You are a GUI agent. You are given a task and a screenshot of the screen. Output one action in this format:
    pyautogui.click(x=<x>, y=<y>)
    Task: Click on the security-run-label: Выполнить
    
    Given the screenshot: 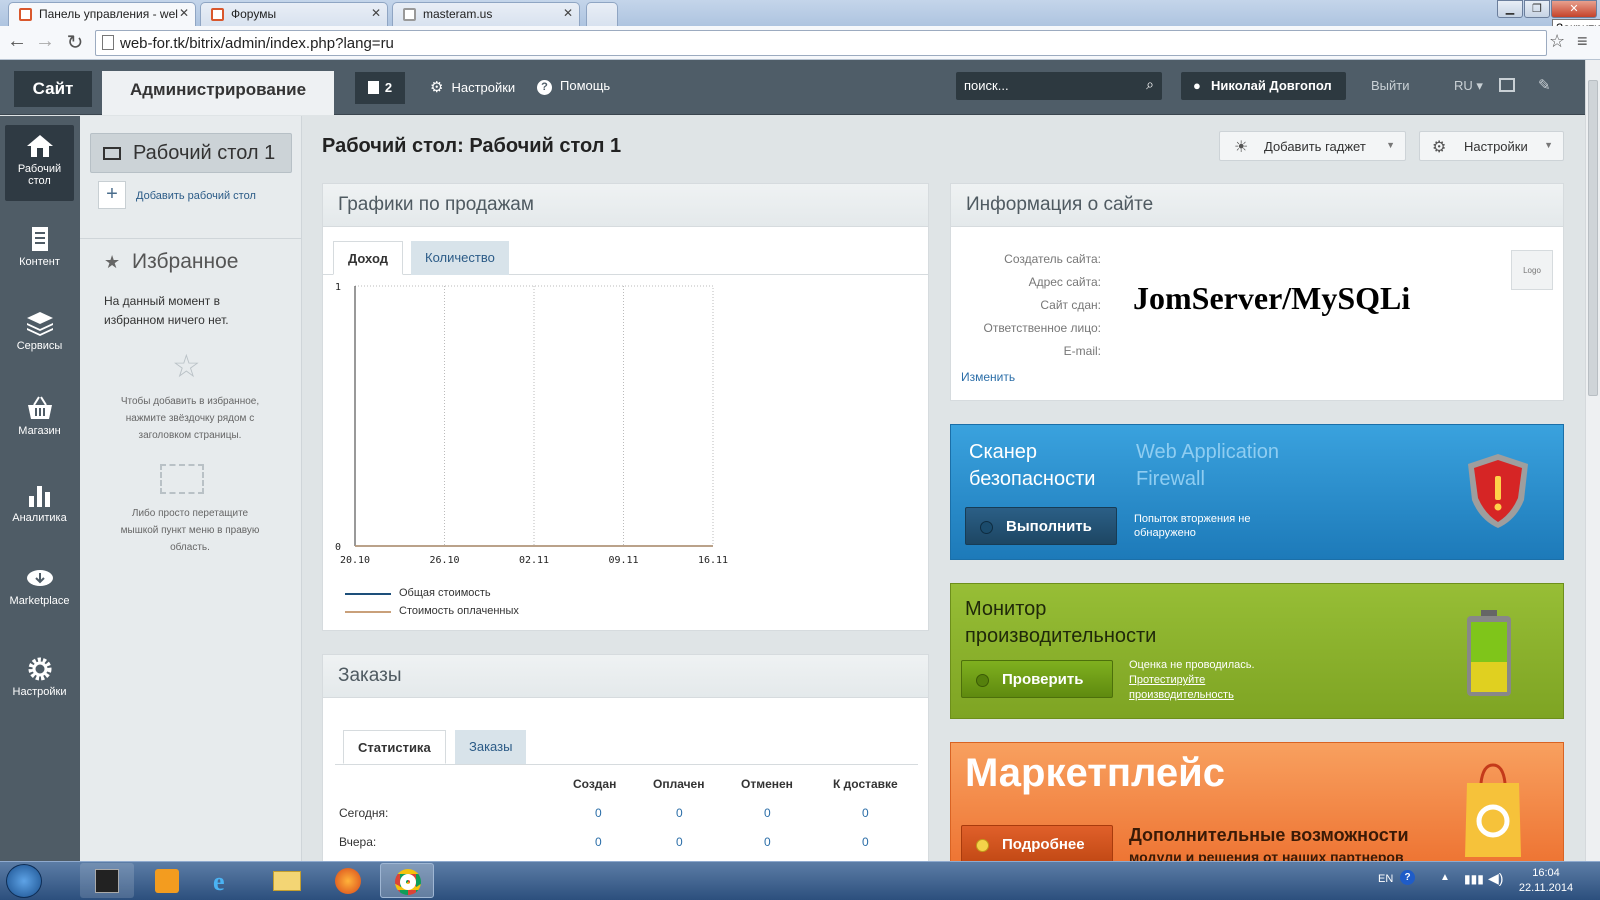 What is the action you would take?
    pyautogui.click(x=1049, y=526)
    